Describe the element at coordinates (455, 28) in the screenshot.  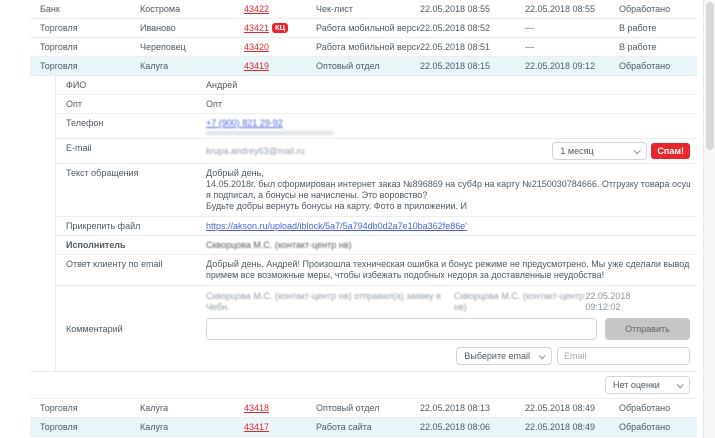
I see `ticket-created-date: 22.05.2018 08:52` at that location.